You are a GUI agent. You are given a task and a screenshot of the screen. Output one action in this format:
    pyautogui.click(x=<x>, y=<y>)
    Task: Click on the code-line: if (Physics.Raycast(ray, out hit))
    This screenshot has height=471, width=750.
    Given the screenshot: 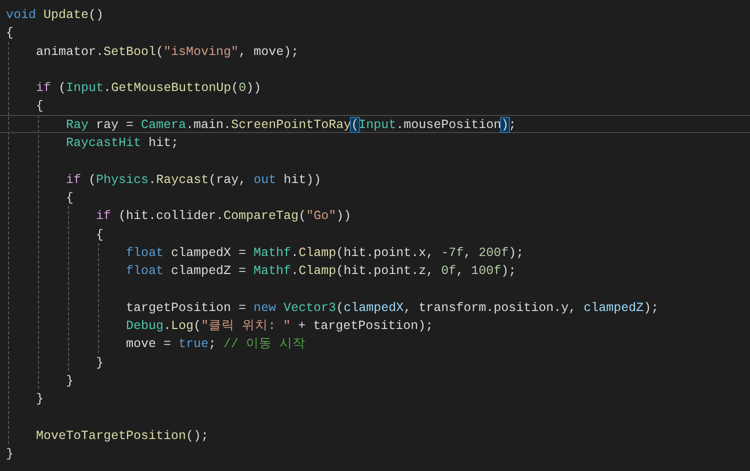 What is the action you would take?
    pyautogui.click(x=194, y=179)
    